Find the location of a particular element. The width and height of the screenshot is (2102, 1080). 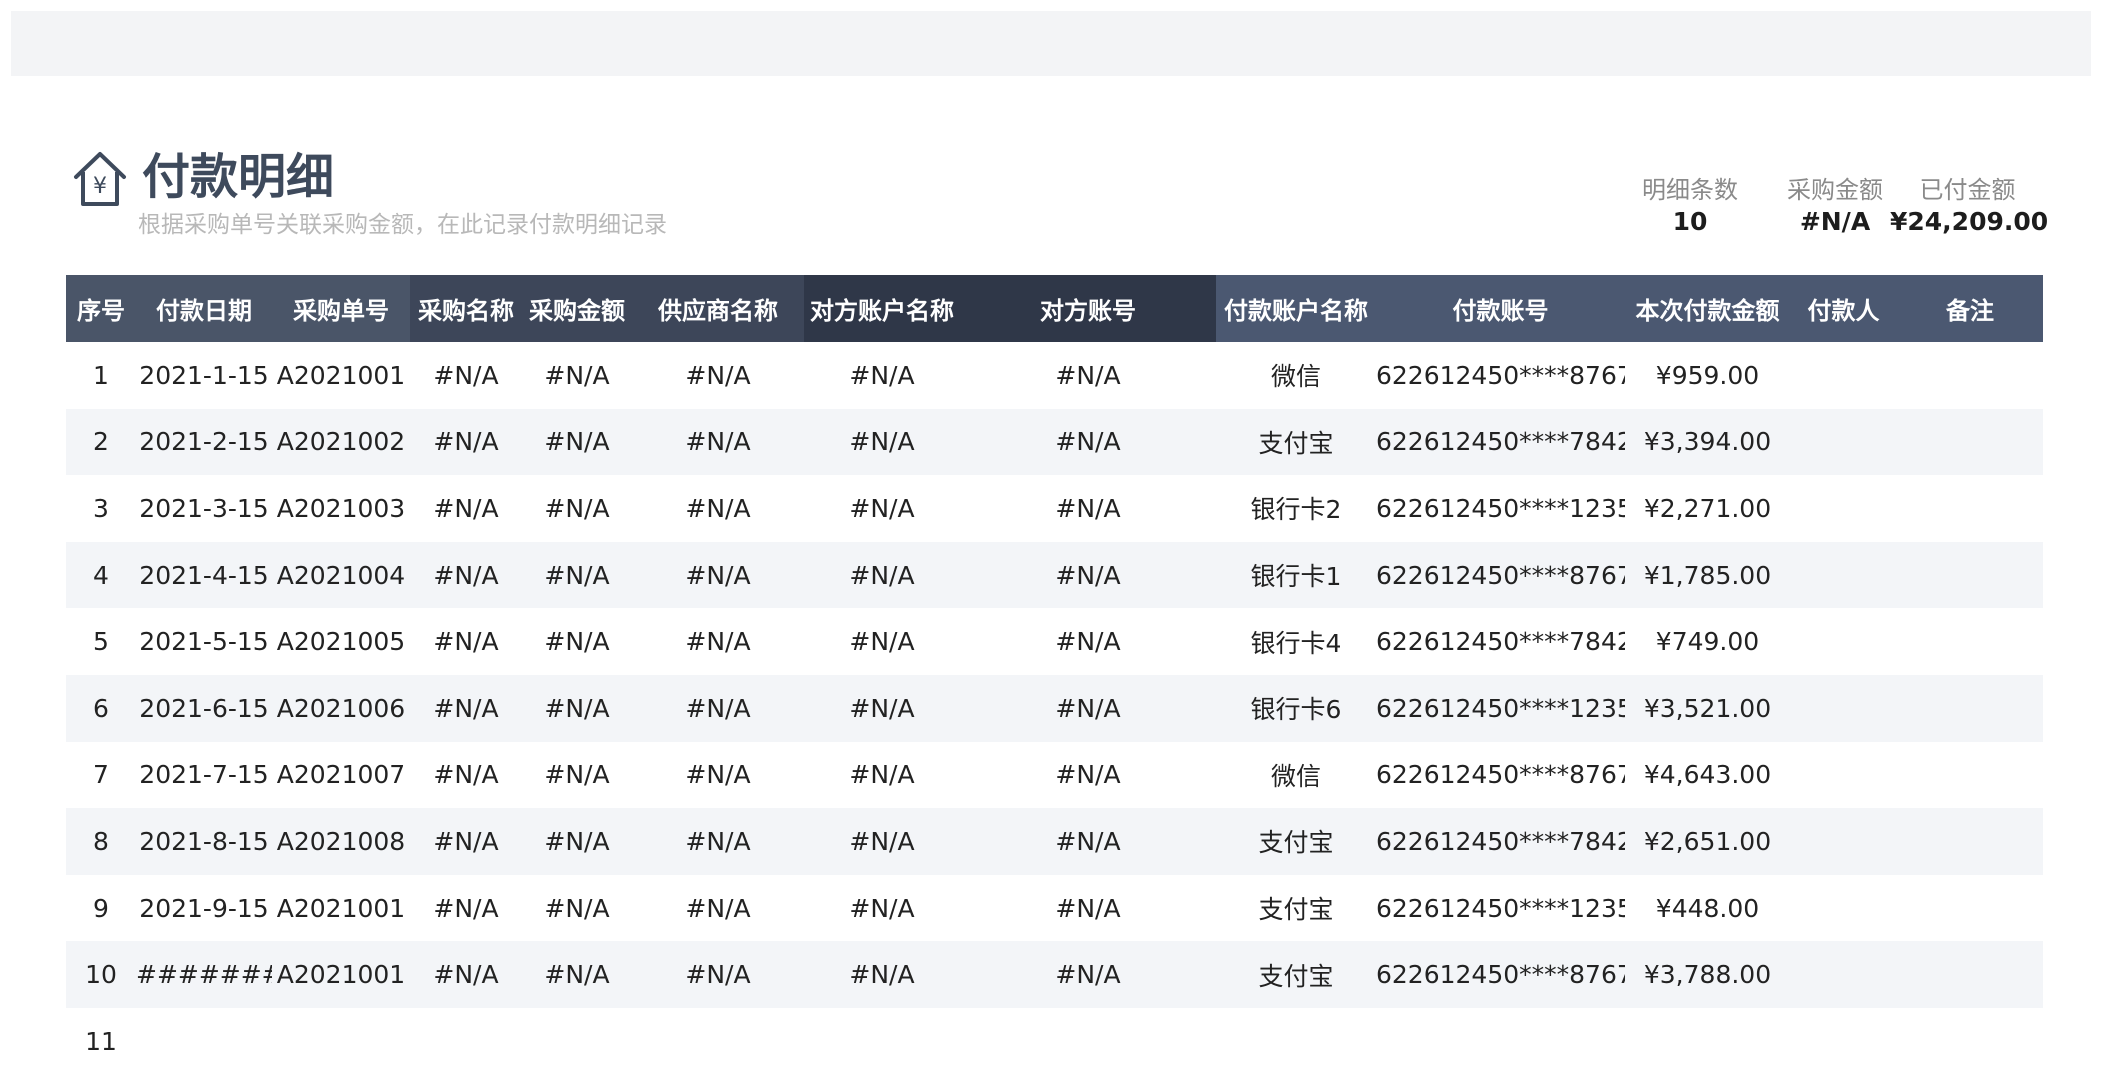

cell-payment-amount: ¥2,651.00 is located at coordinates (1707, 841).